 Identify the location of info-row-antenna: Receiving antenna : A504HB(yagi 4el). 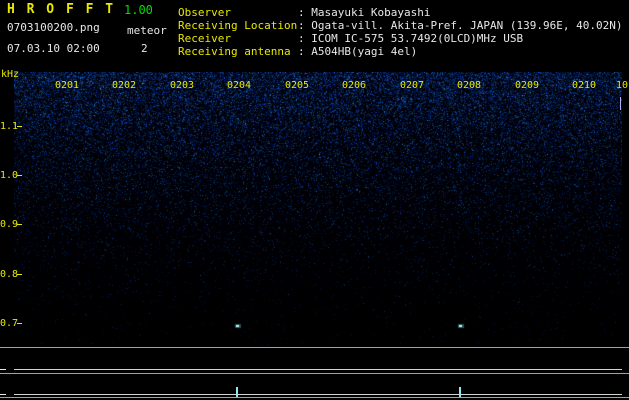
(400, 51).